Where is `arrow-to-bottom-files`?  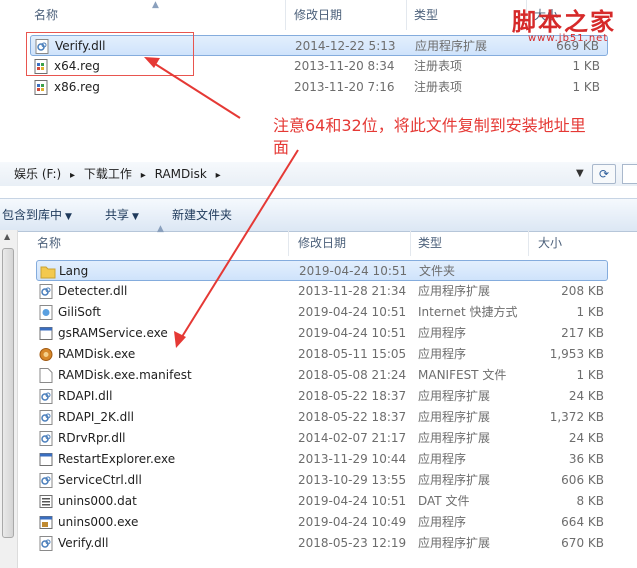
arrow-to-bottom-files is located at coordinates (239, 245).